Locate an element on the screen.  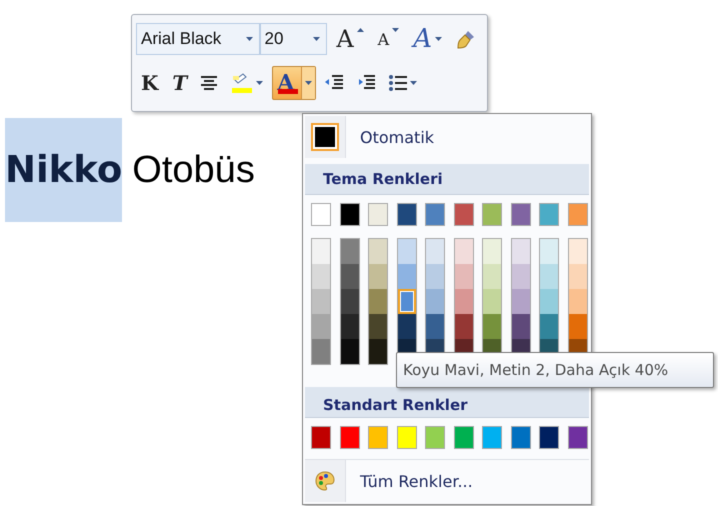
tooltip: Koyu Mavi, Metin 2, Daha Açık 40% is located at coordinates (555, 370).